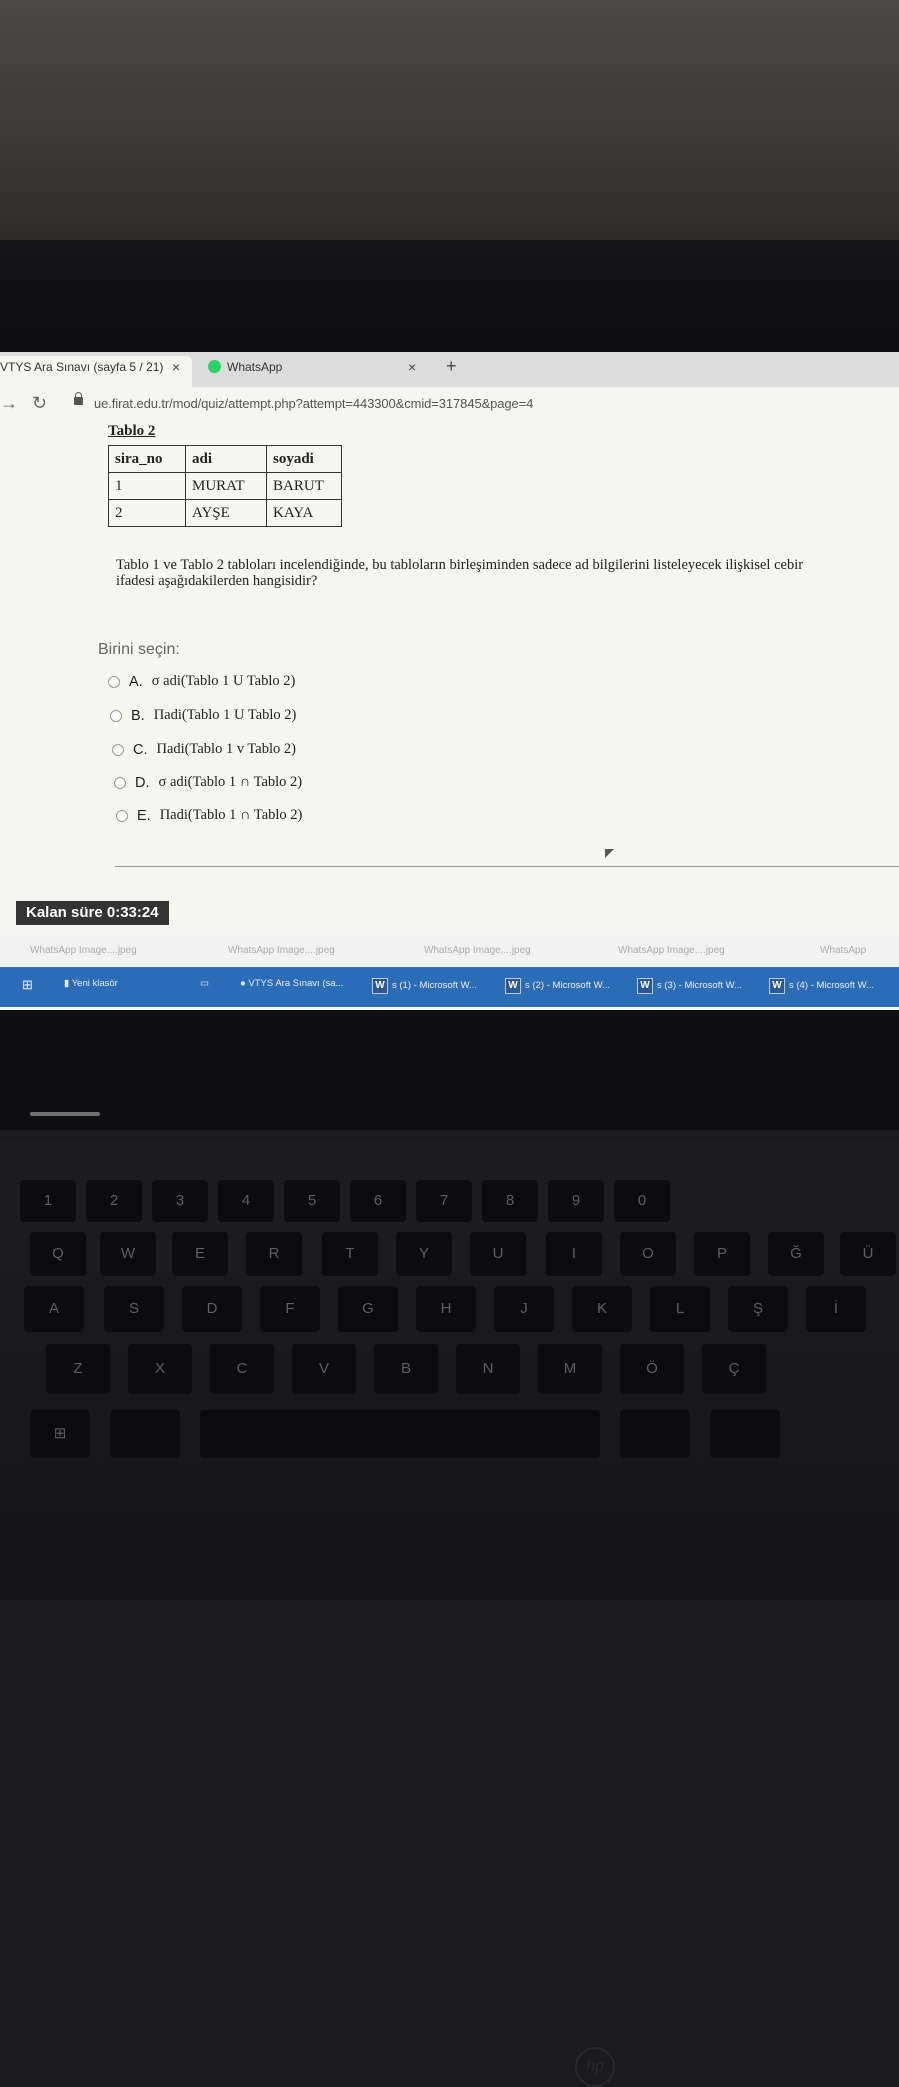 This screenshot has height=2087, width=899. Describe the element at coordinates (114, 1201) in the screenshot. I see `key: 2` at that location.